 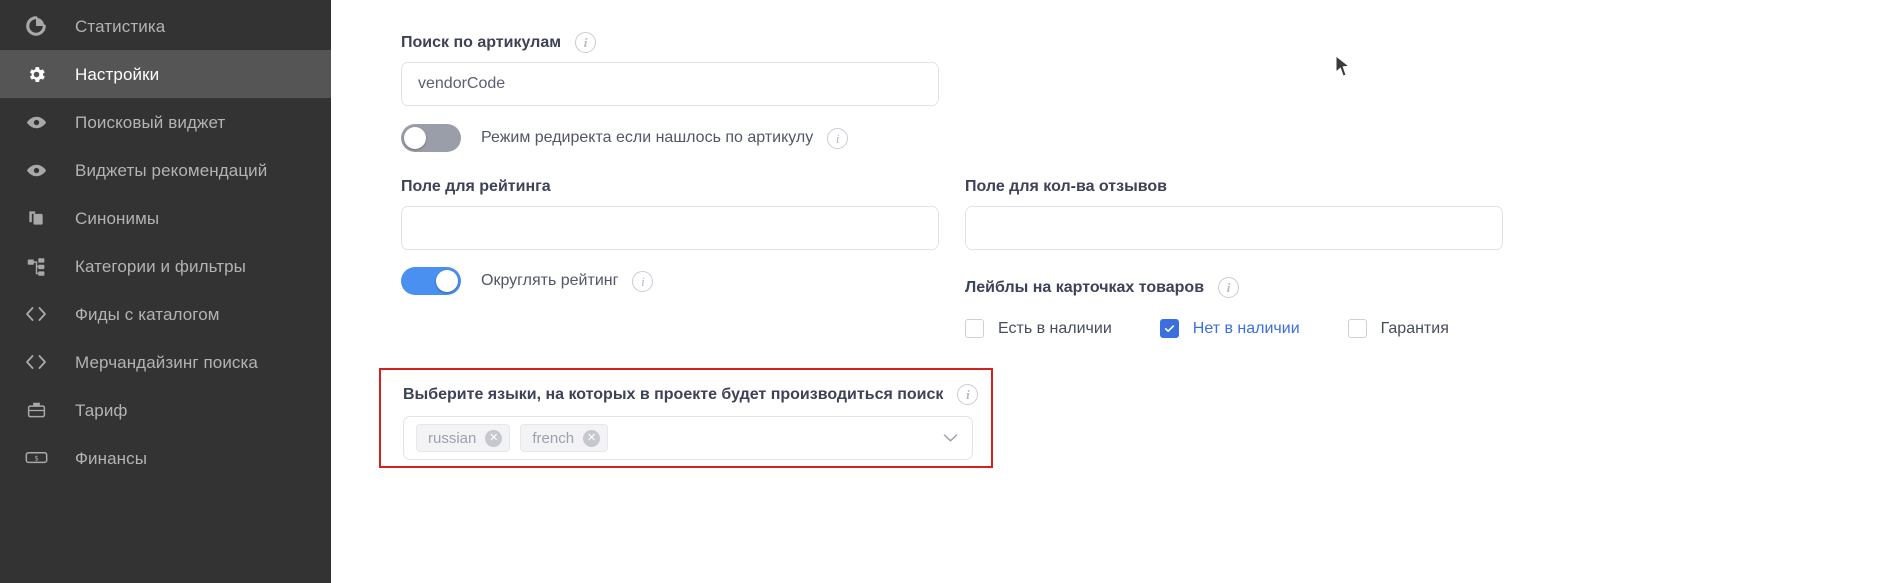 What do you see at coordinates (567, 281) in the screenshot?
I see `round-rating-label: Округлять рейтинг i` at bounding box center [567, 281].